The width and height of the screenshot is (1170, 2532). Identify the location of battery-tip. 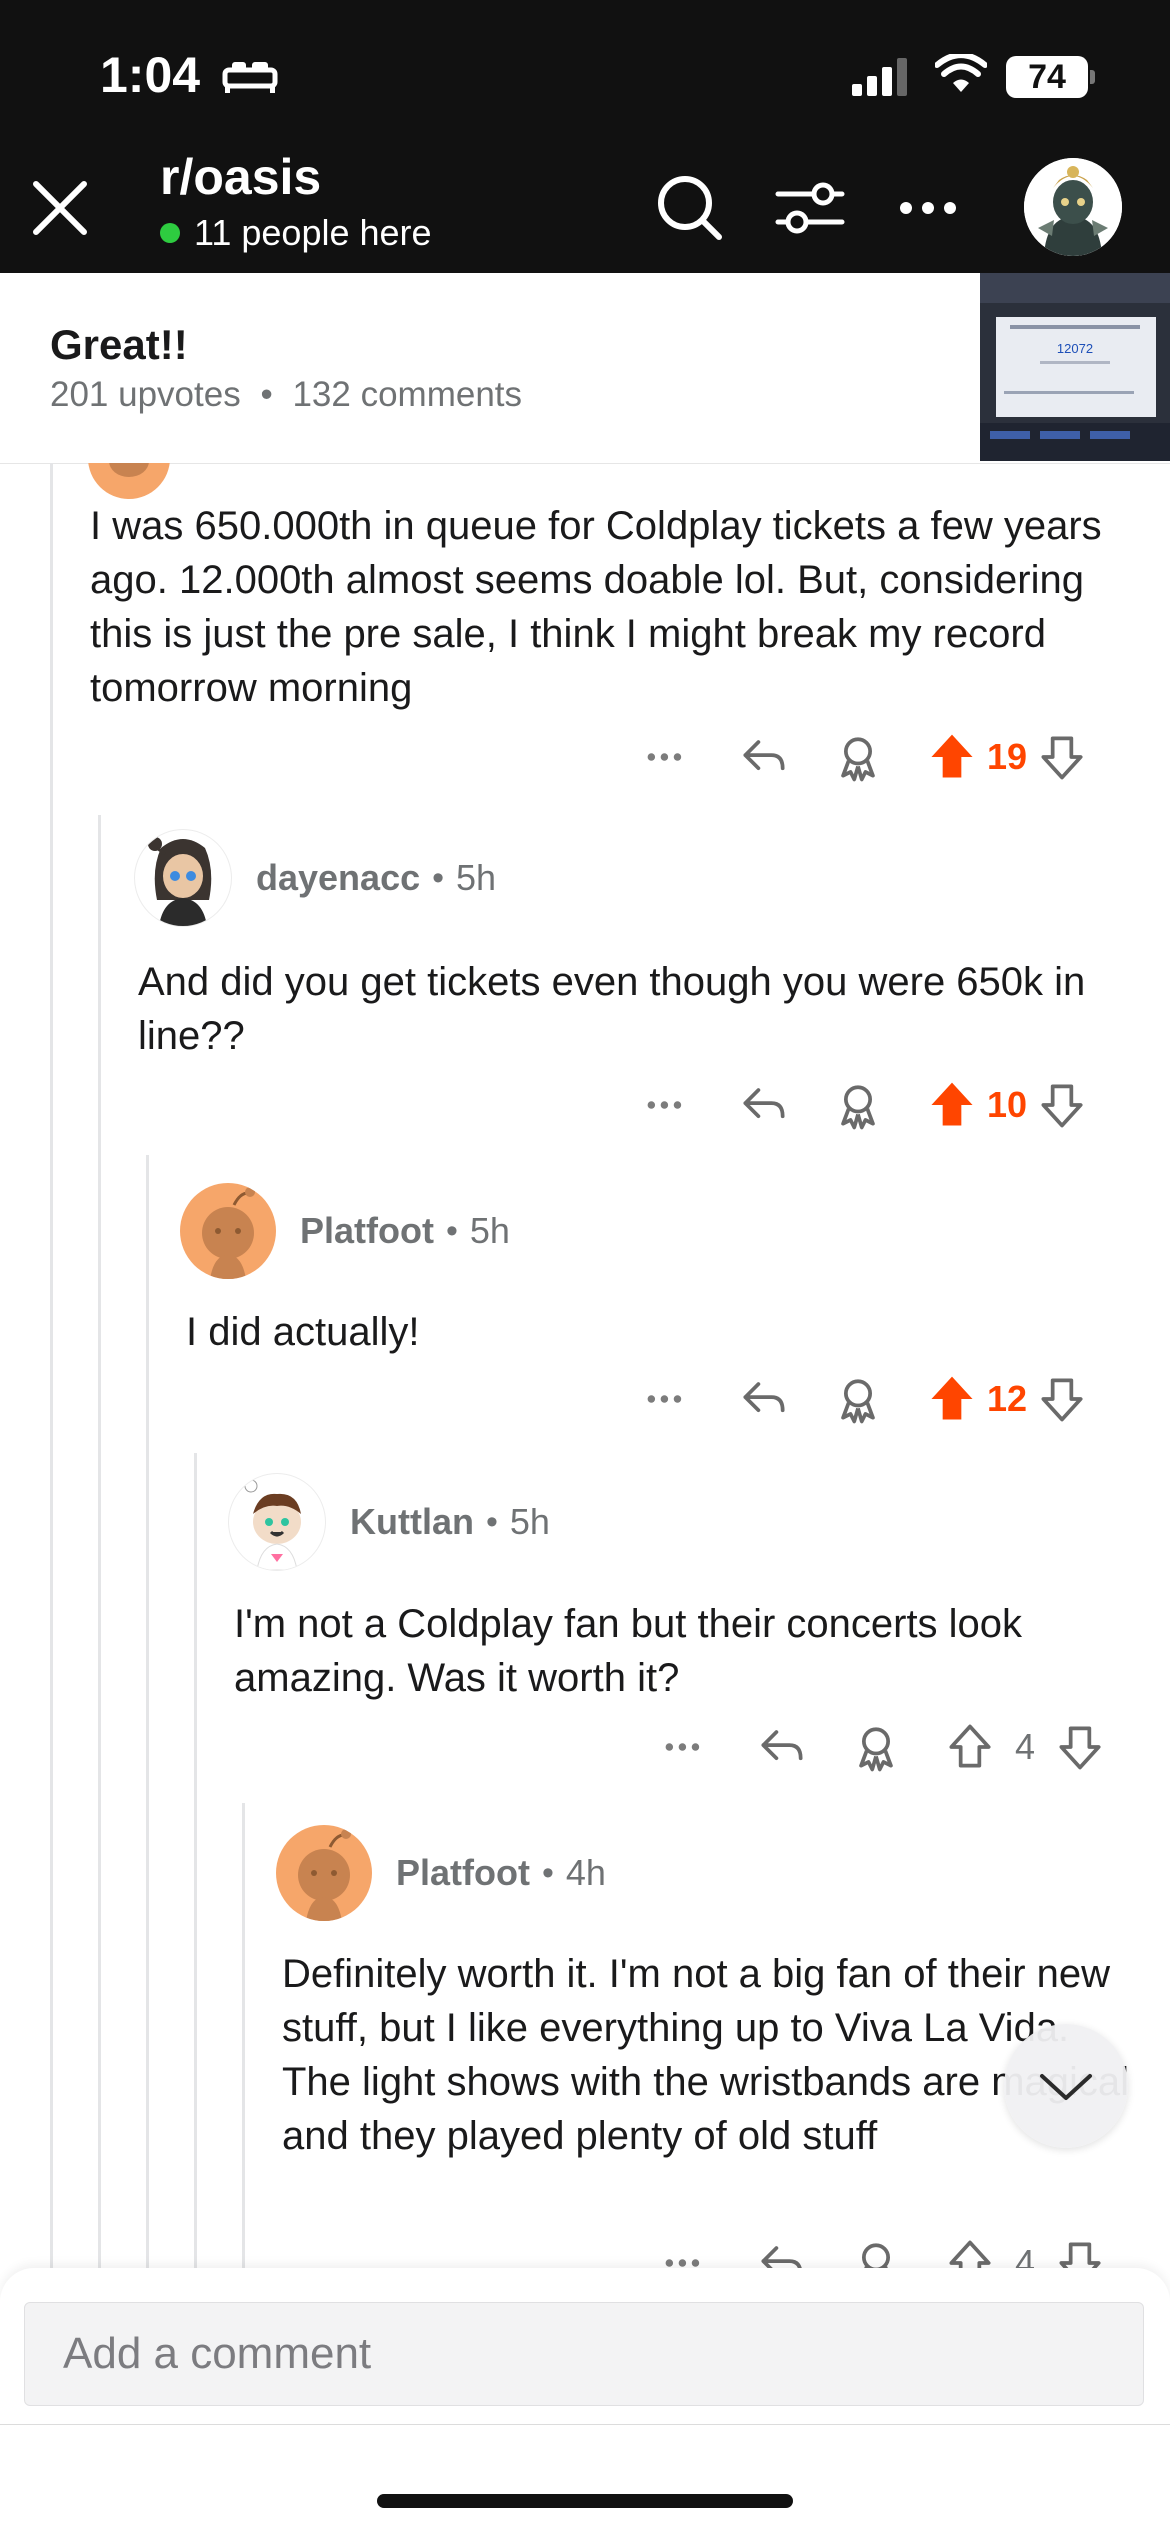
(1092, 77).